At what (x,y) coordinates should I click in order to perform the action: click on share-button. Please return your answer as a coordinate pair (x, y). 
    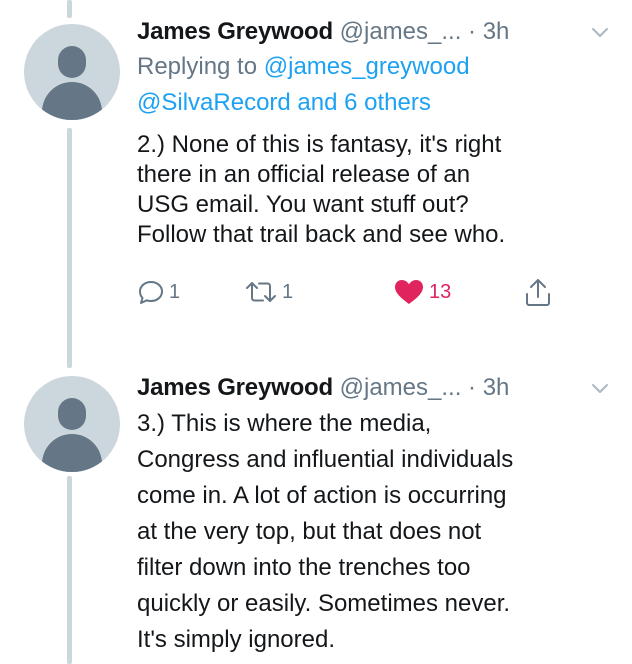
    Looking at the image, I should click on (538, 292).